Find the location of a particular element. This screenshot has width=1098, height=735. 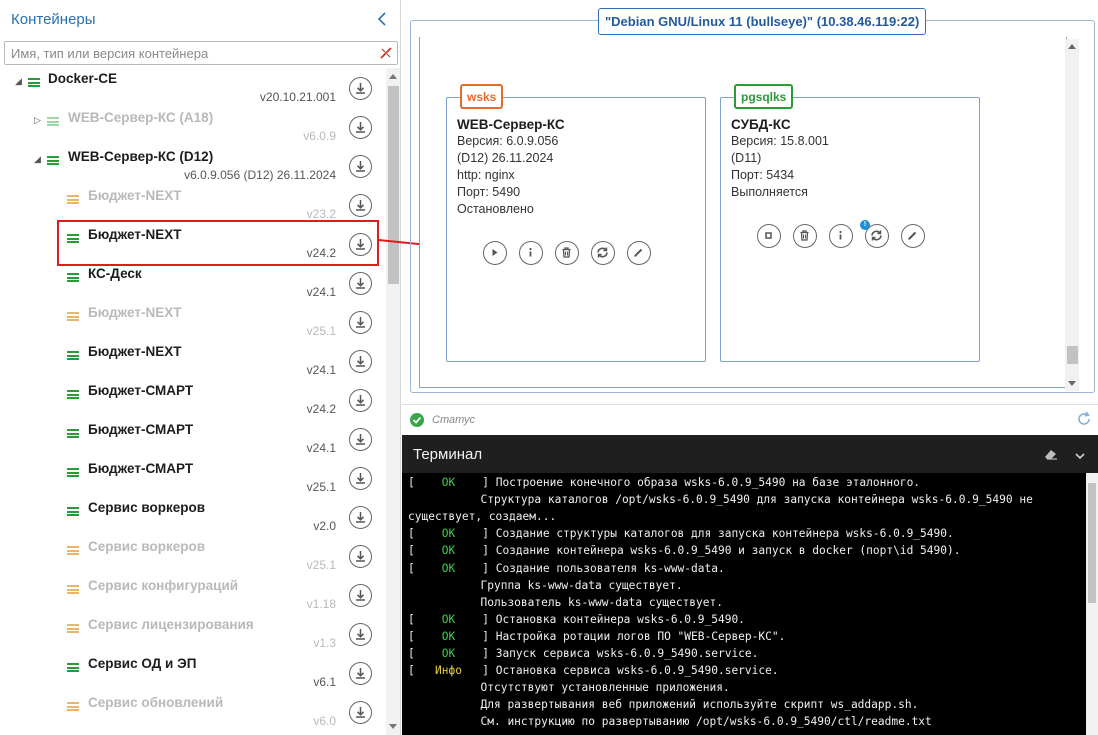

scroll-down-arrow-icon is located at coordinates (1072, 383).